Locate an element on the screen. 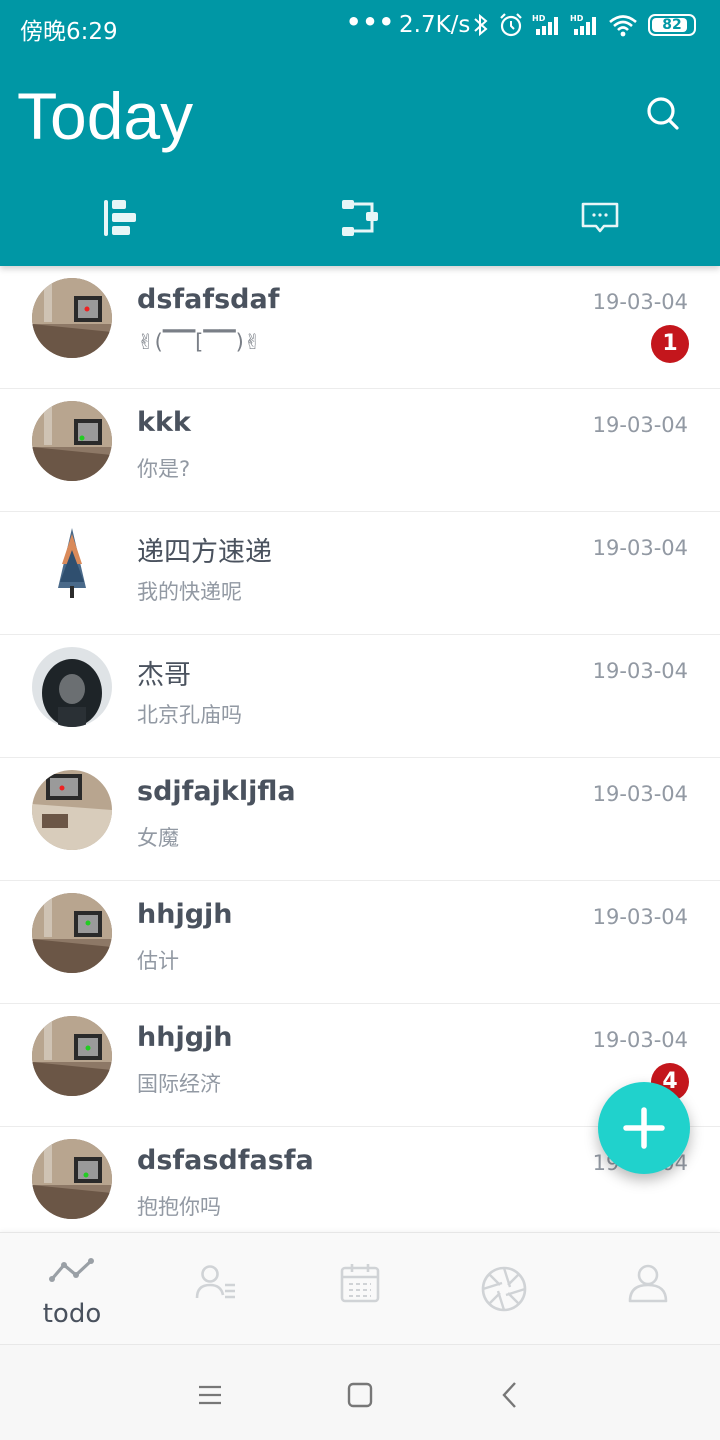 The image size is (720, 1440). system-navigation-bar is located at coordinates (360, 1392).